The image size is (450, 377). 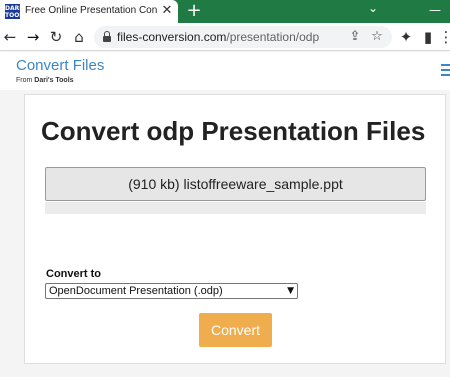 I want to click on reload-icon: ↻, so click(x=56, y=37).